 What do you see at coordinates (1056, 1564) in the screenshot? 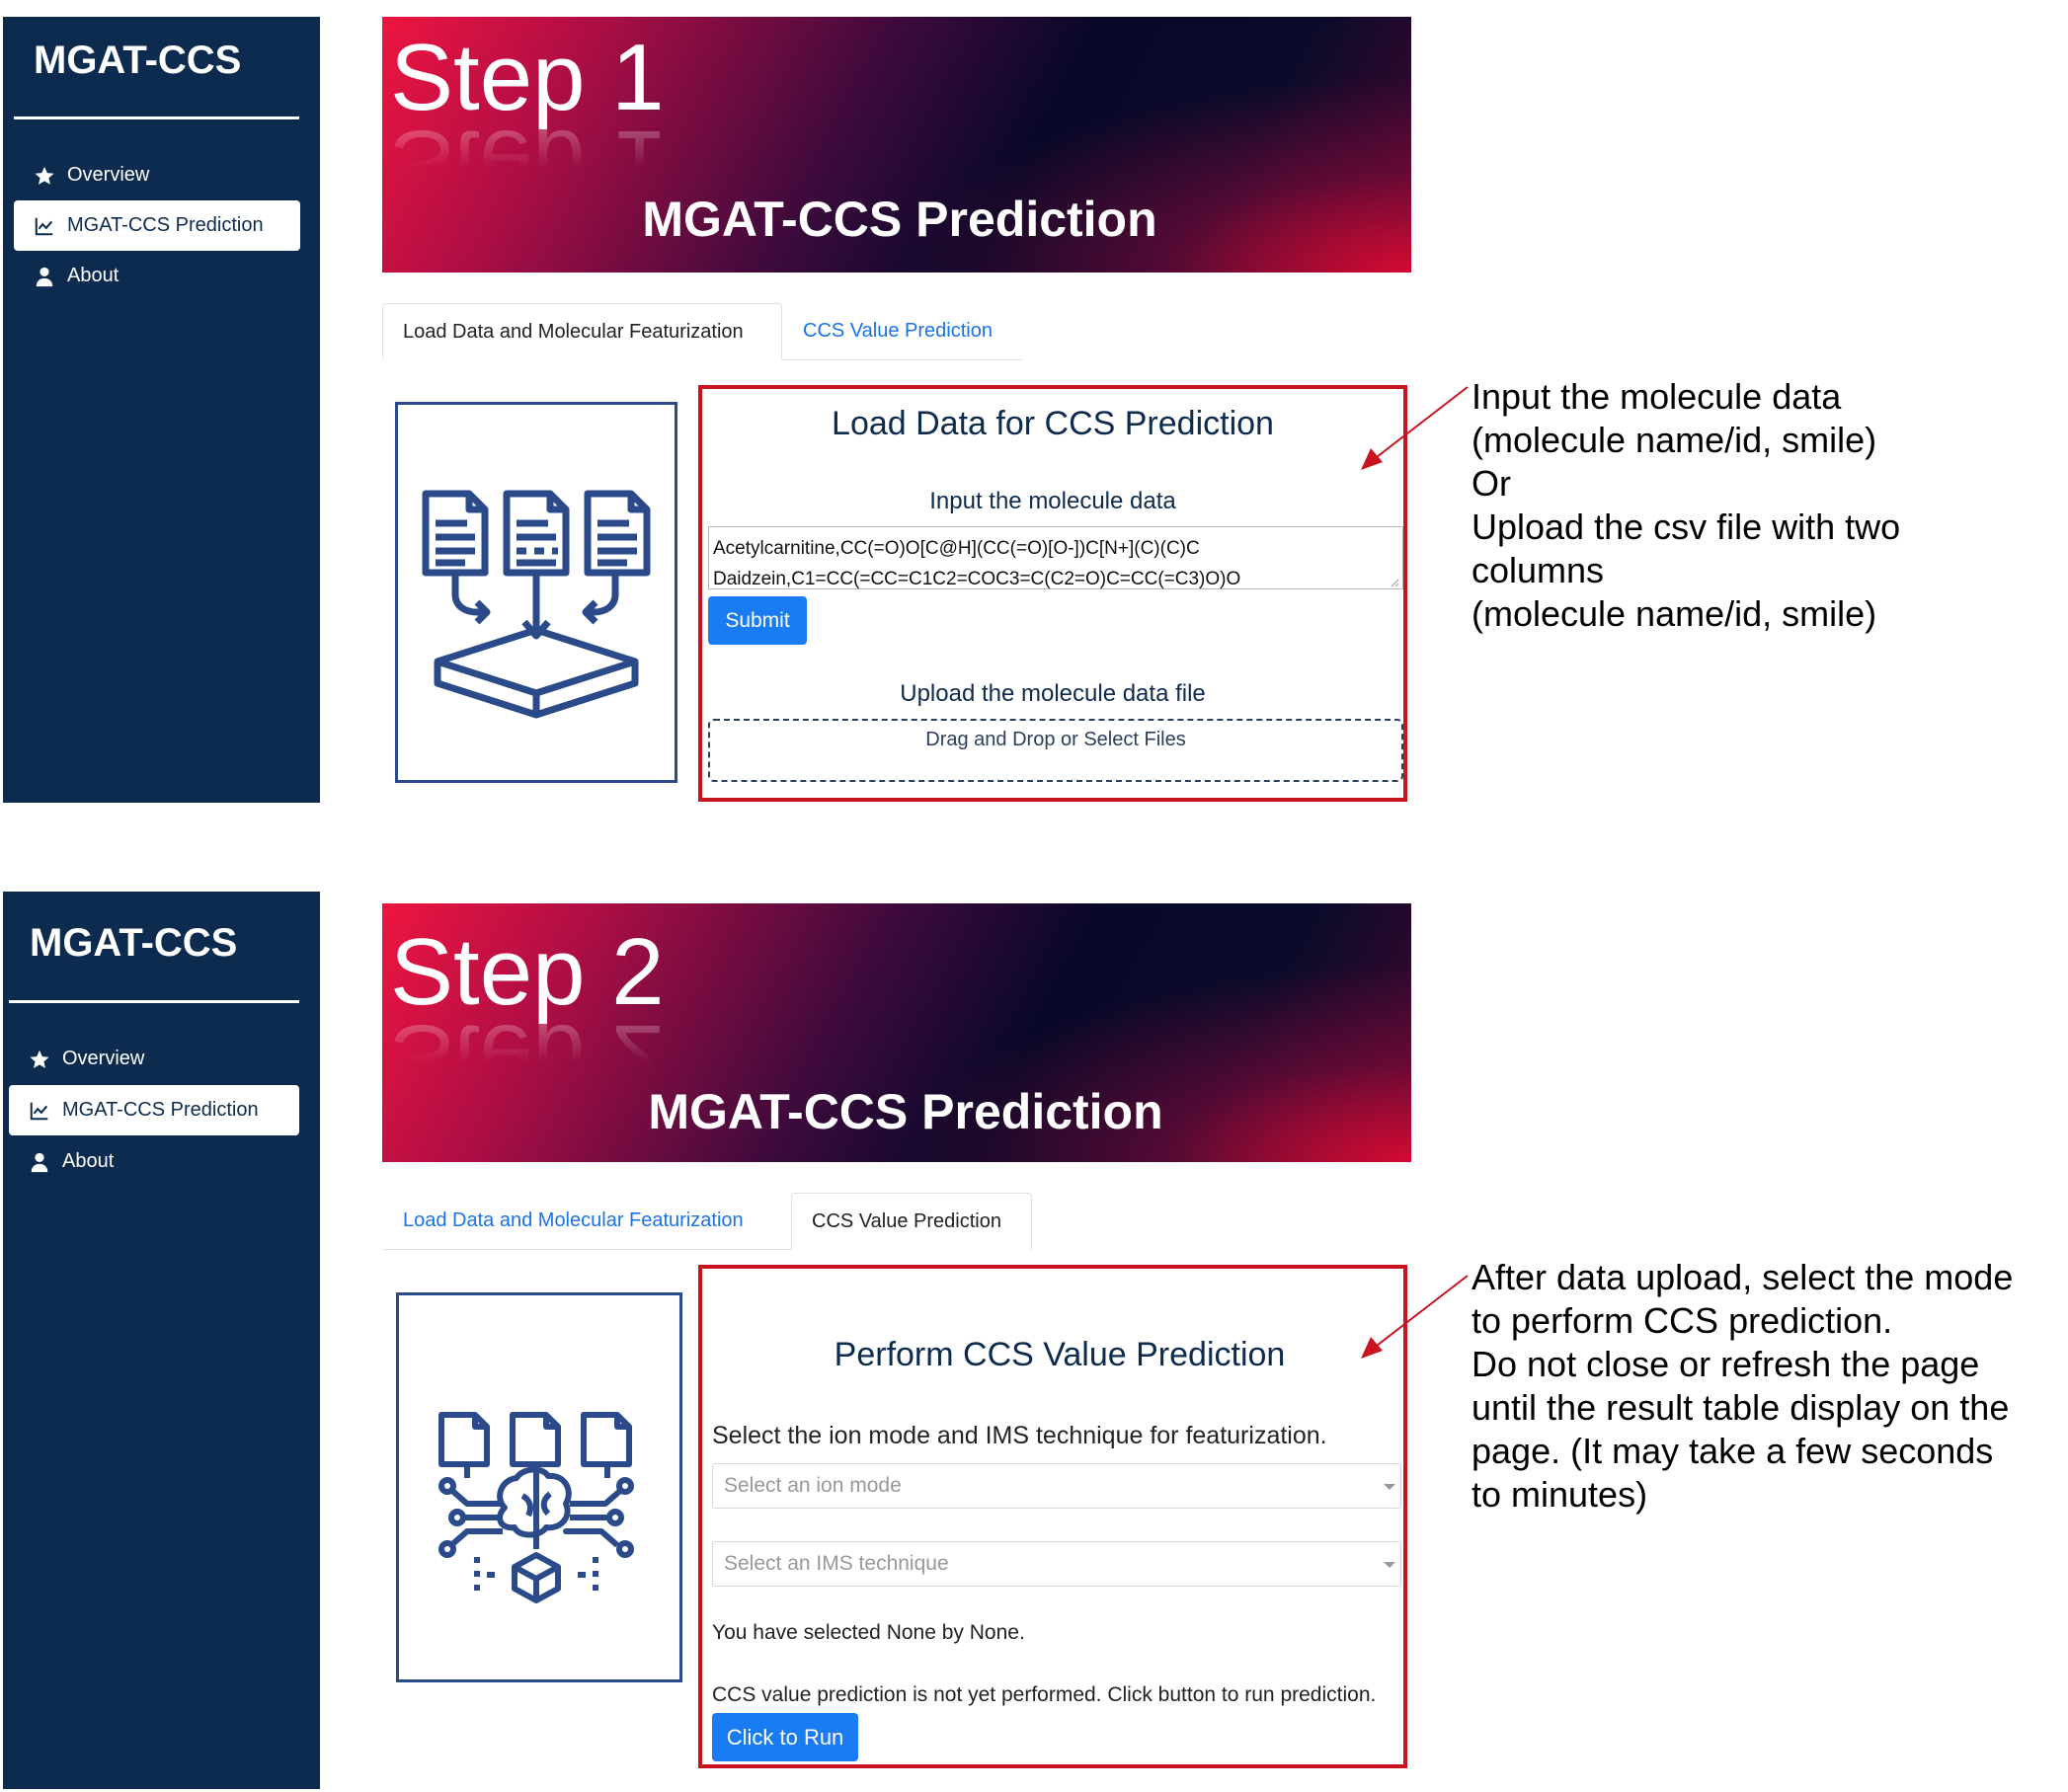
I see `ims-technique-select: Select an IMS technique` at bounding box center [1056, 1564].